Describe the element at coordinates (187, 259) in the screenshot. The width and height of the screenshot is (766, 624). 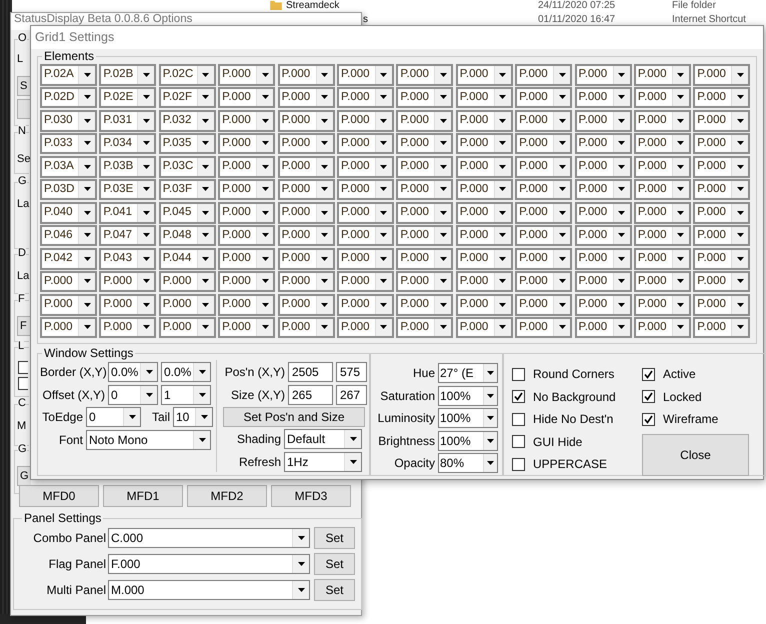
I see `element-dropdown: P.044` at that location.